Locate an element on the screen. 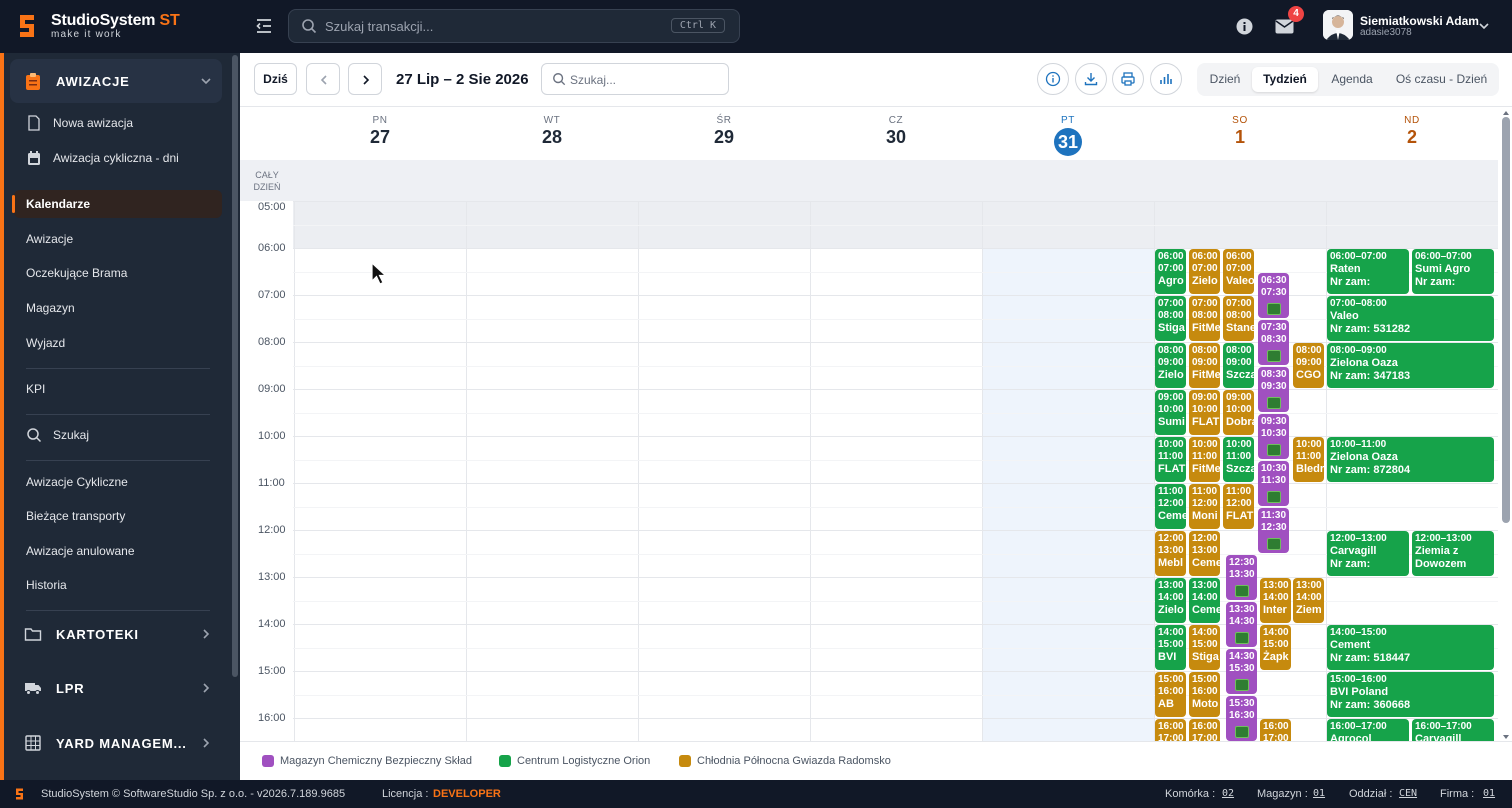 Image resolution: width=1512 pixels, height=808 pixels. calendar-event: 08:00–09:00 Zielona Oaza Nr zam: 347183 is located at coordinates (1410, 365).